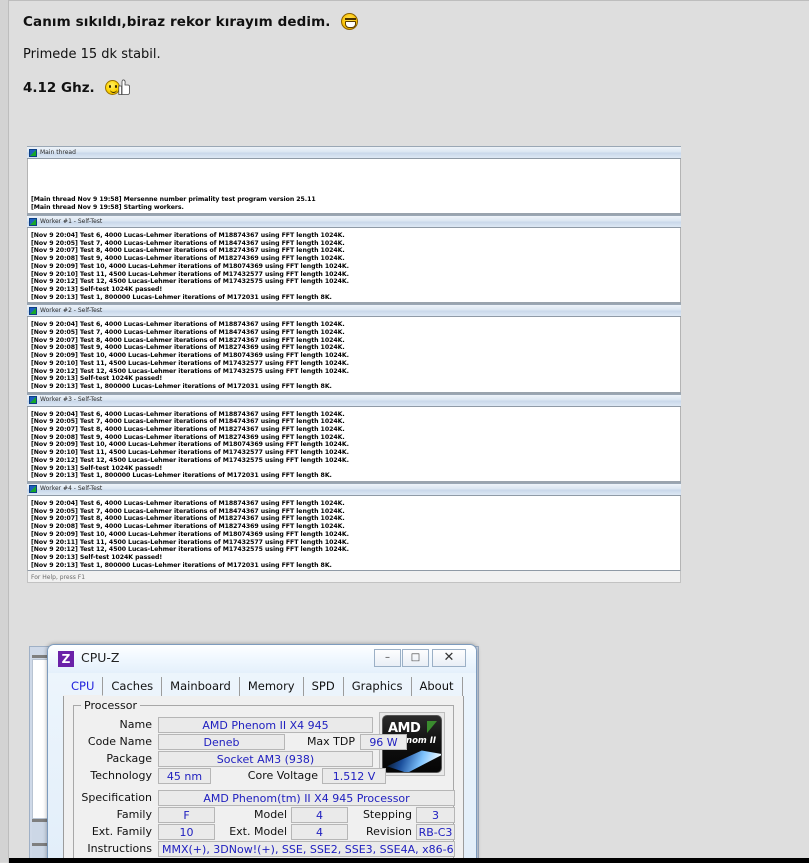  I want to click on tab-mainboard: Mainboard, so click(201, 686).